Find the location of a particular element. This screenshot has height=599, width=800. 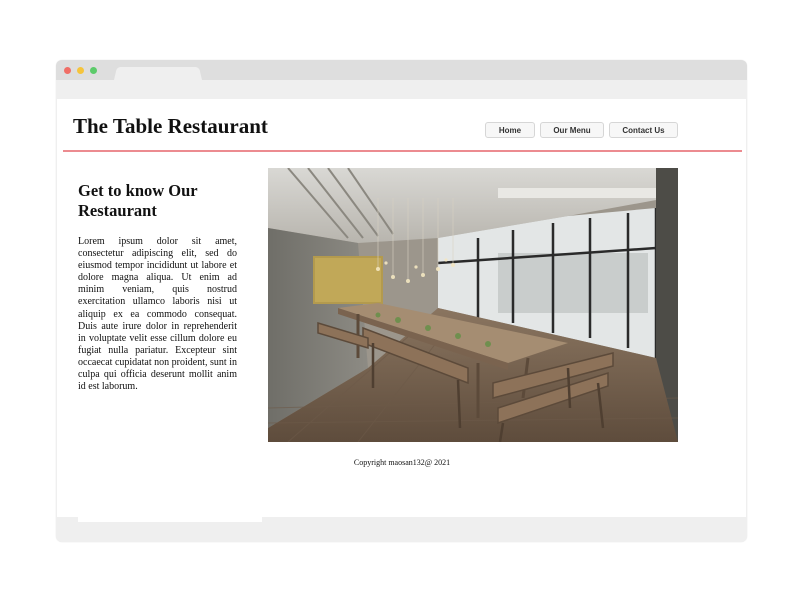

nav-contact-button: Contact Us is located at coordinates (643, 130).